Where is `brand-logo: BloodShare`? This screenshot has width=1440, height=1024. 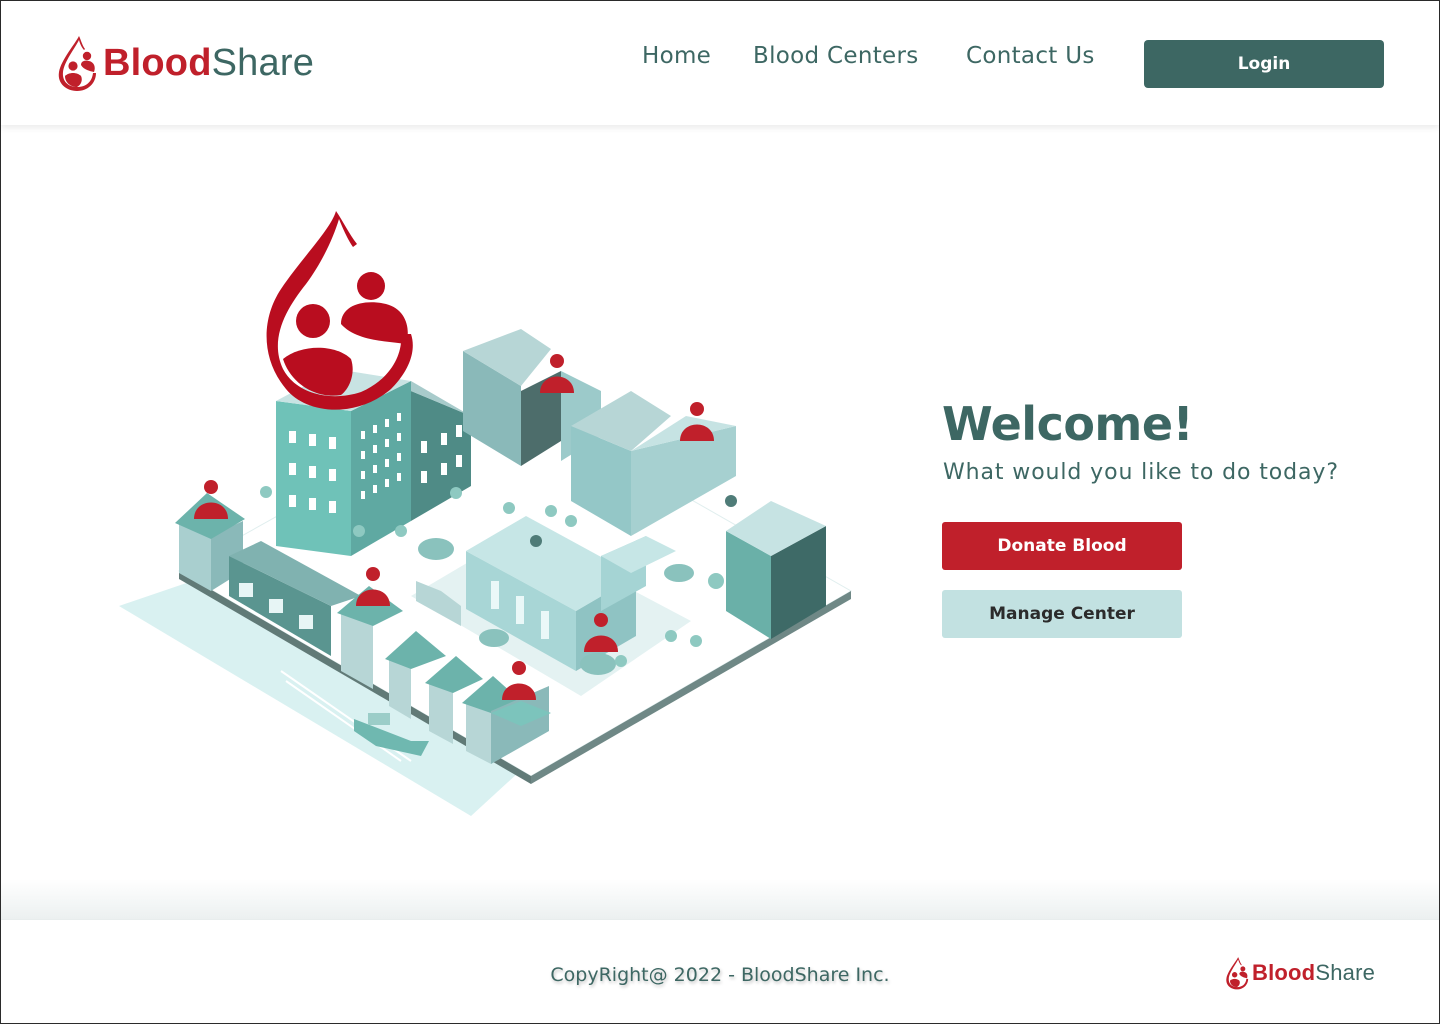
brand-logo: BloodShare is located at coordinates (184, 63).